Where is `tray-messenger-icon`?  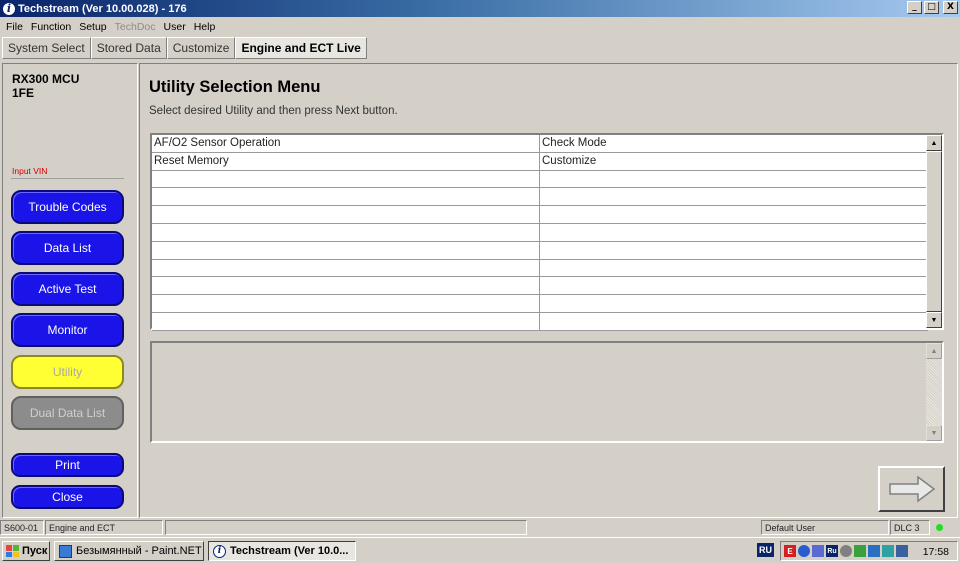
tray-messenger-icon is located at coordinates (874, 551).